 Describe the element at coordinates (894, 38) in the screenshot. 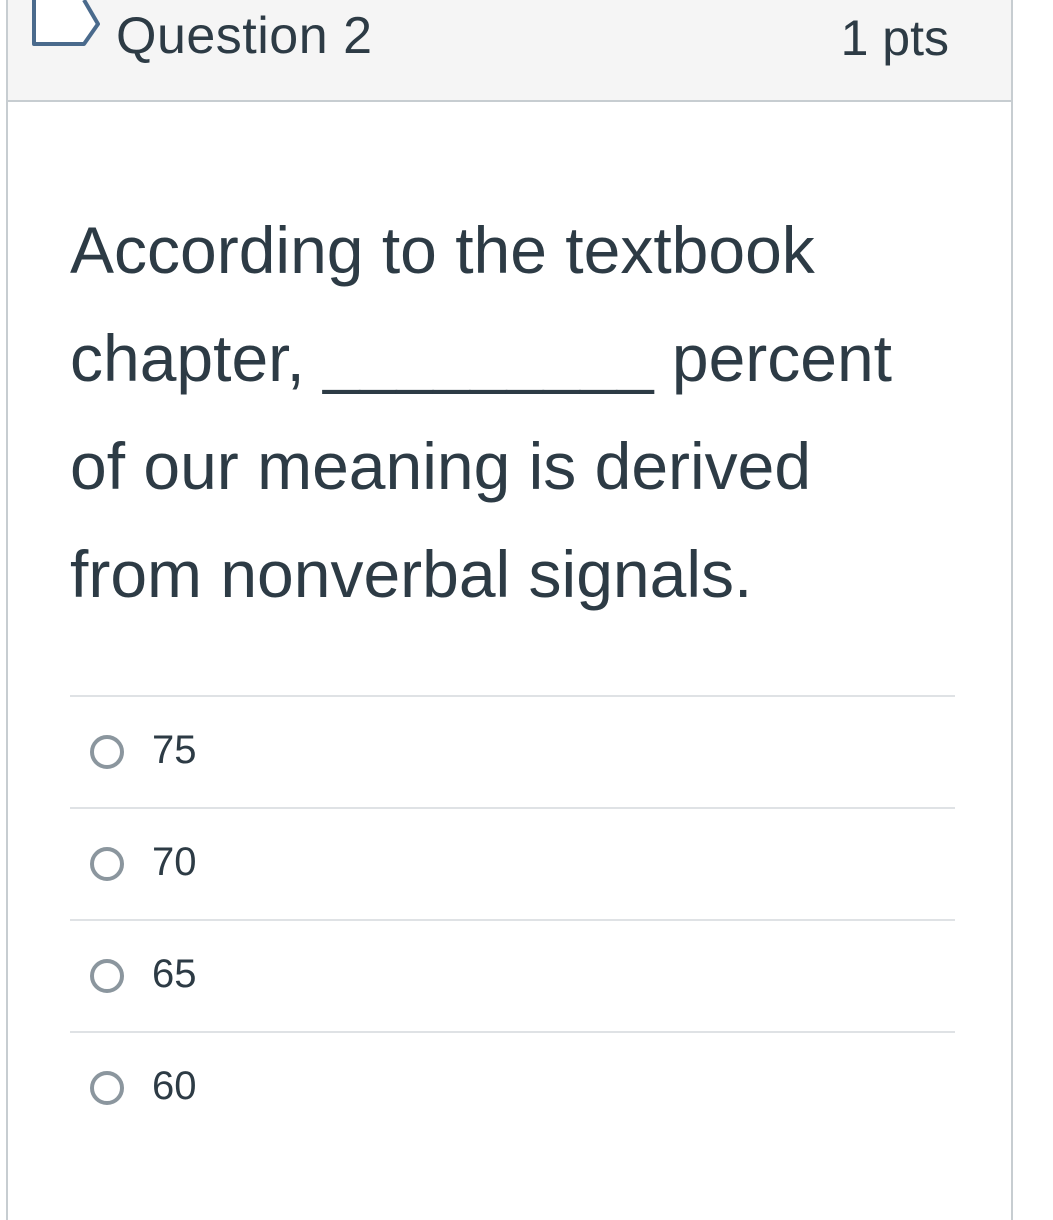

I see `question-points: 1 pts` at that location.